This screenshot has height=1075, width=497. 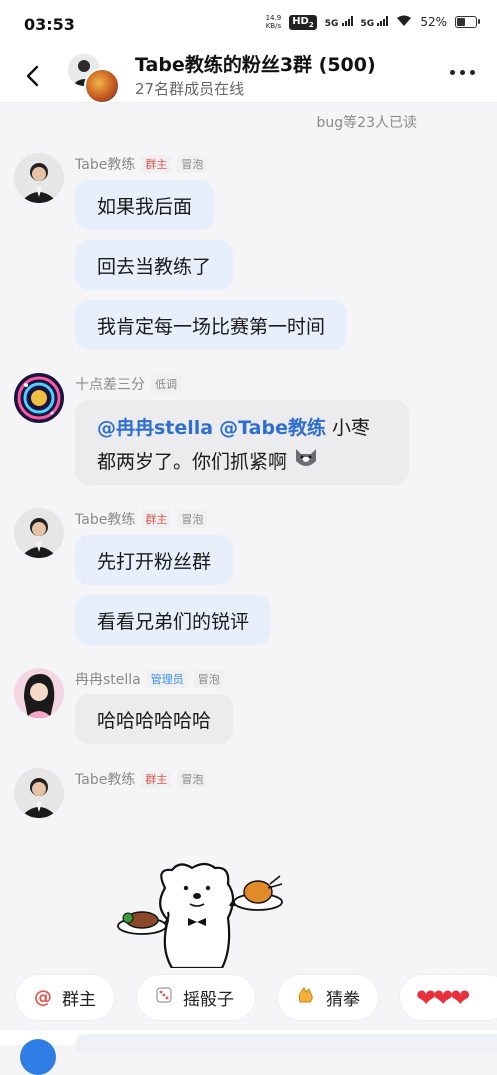 I want to click on hearts-icon: ❤❤❤, so click(x=443, y=997).